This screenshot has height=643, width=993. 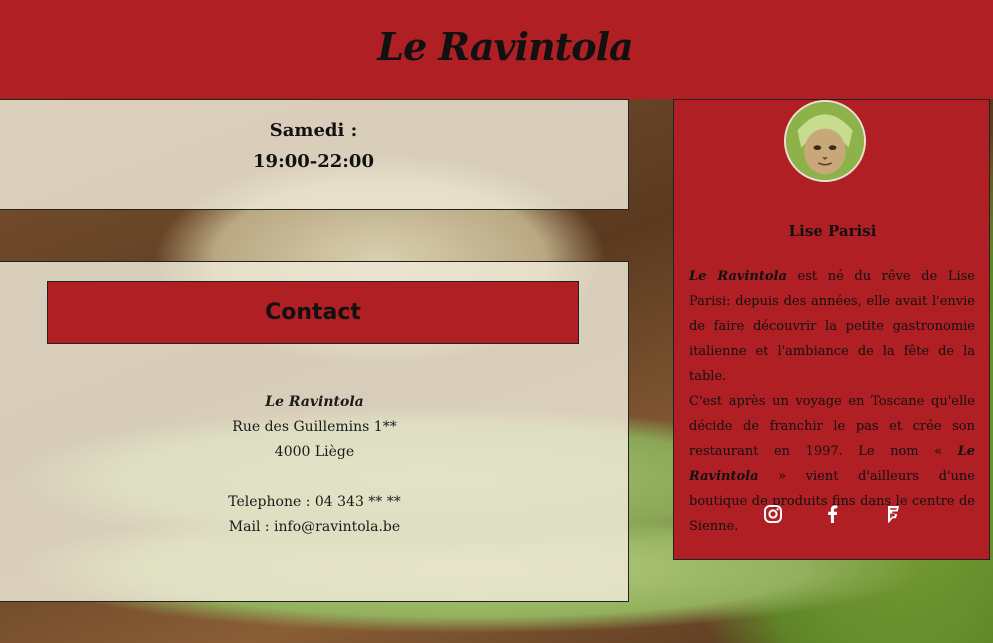 I want to click on contact-name: Le Ravintola, so click(x=314, y=402).